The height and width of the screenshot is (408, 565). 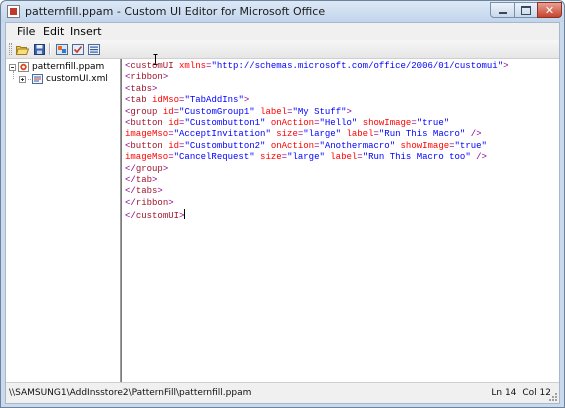 What do you see at coordinates (23, 67) in the screenshot?
I see `ppam-file-icon` at bounding box center [23, 67].